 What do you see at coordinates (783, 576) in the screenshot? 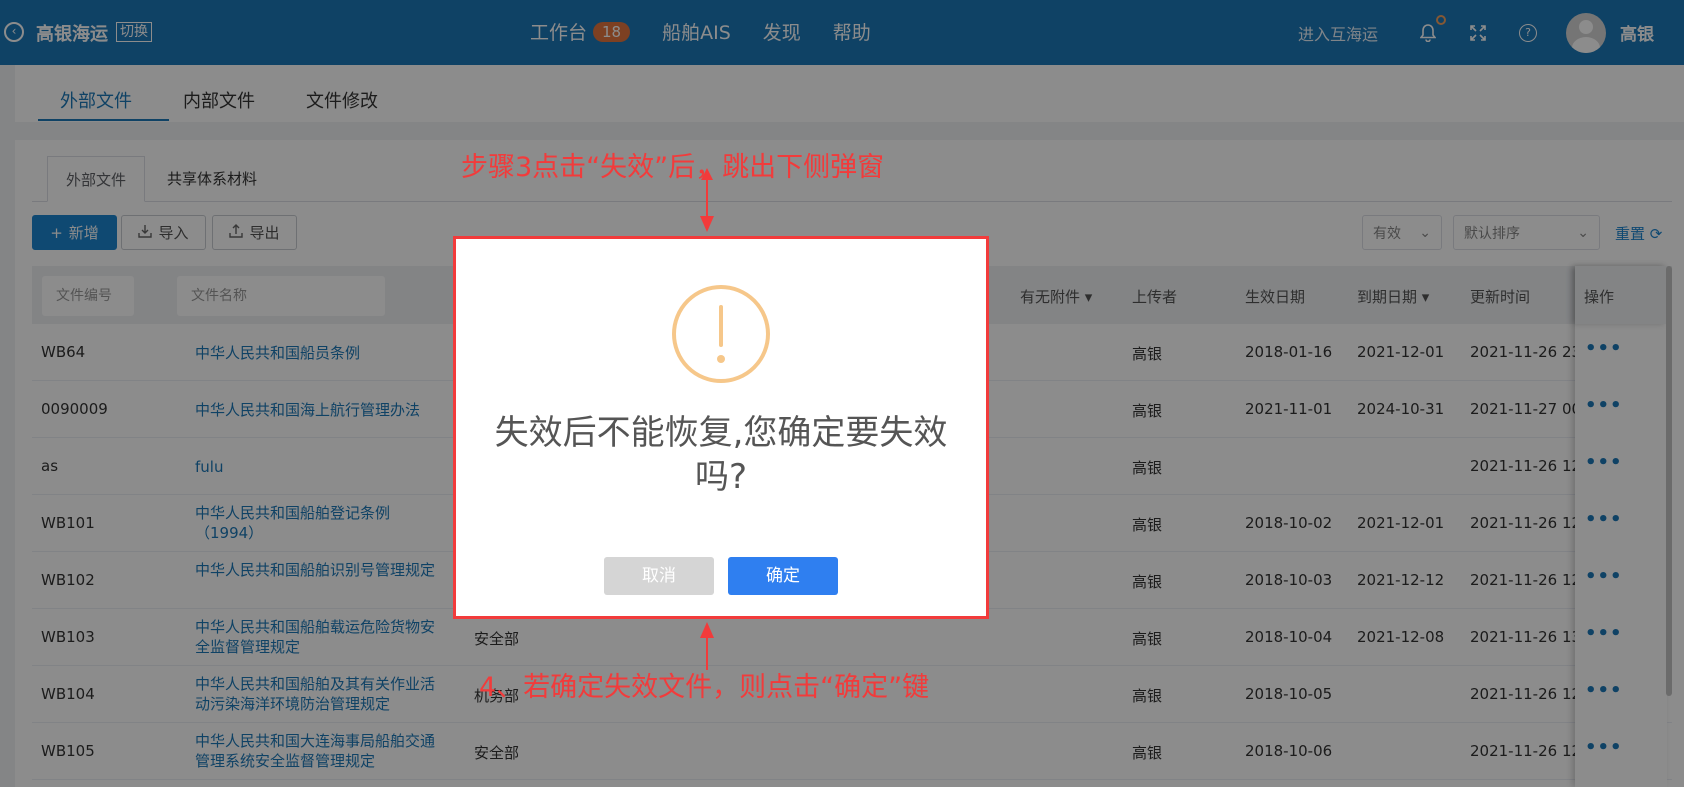
I see `confirm-button: 确定` at bounding box center [783, 576].